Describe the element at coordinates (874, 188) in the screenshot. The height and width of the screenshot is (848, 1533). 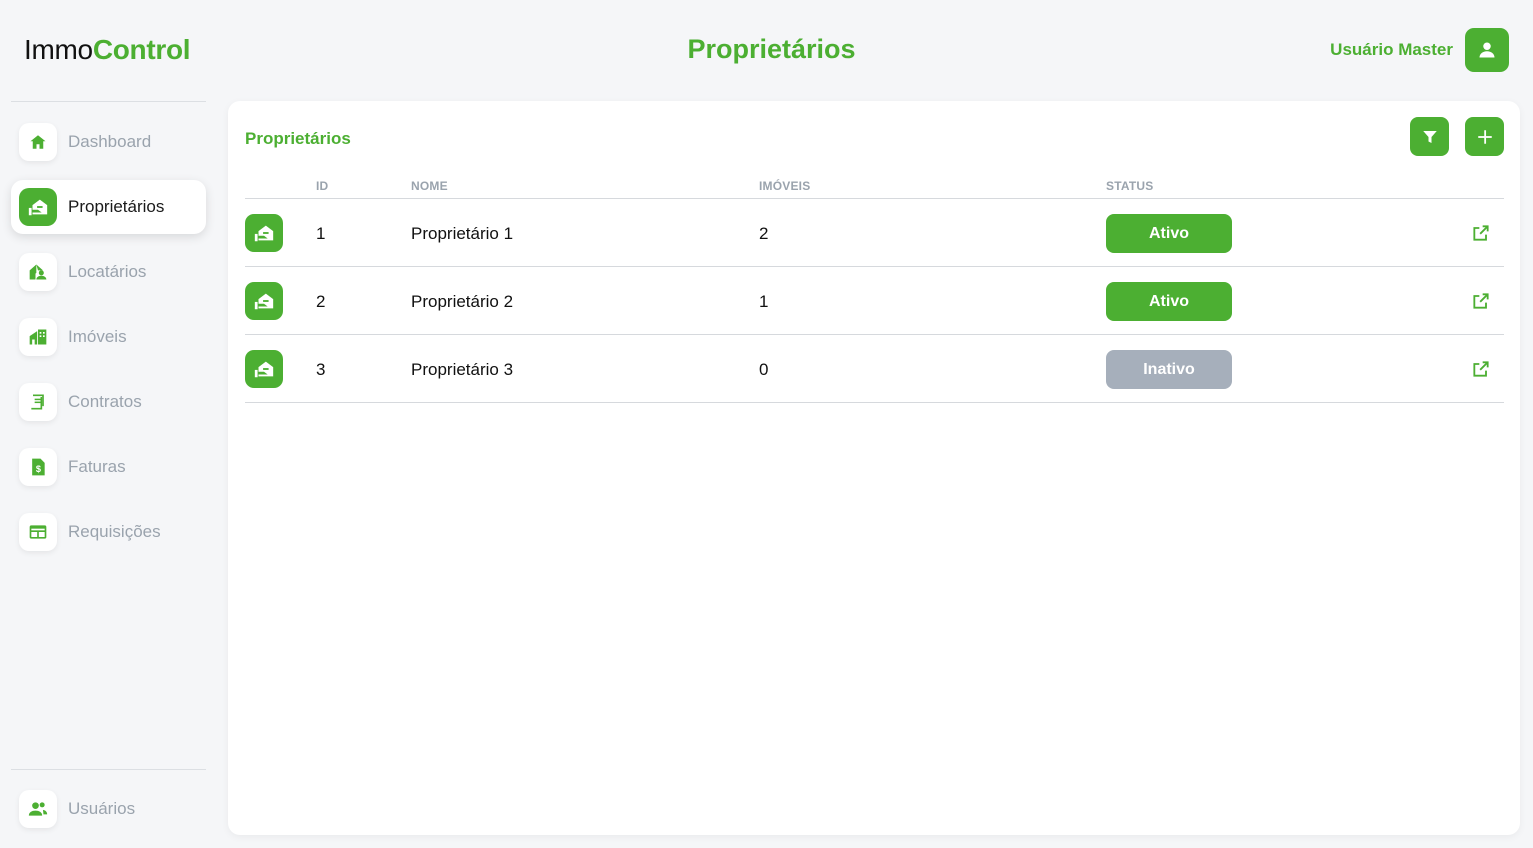
I see `table-header: ID NOME IMÓVEIS STATUS` at that location.